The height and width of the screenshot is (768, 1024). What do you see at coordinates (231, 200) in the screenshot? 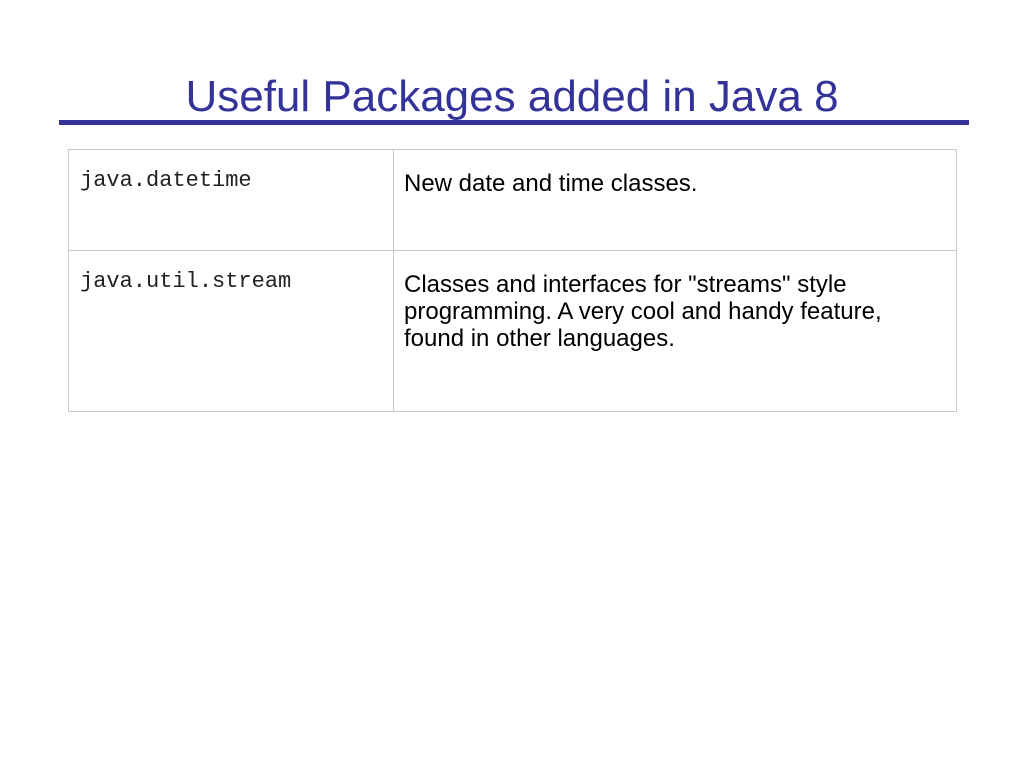
I see `package-name-cell: java.datetime` at bounding box center [231, 200].